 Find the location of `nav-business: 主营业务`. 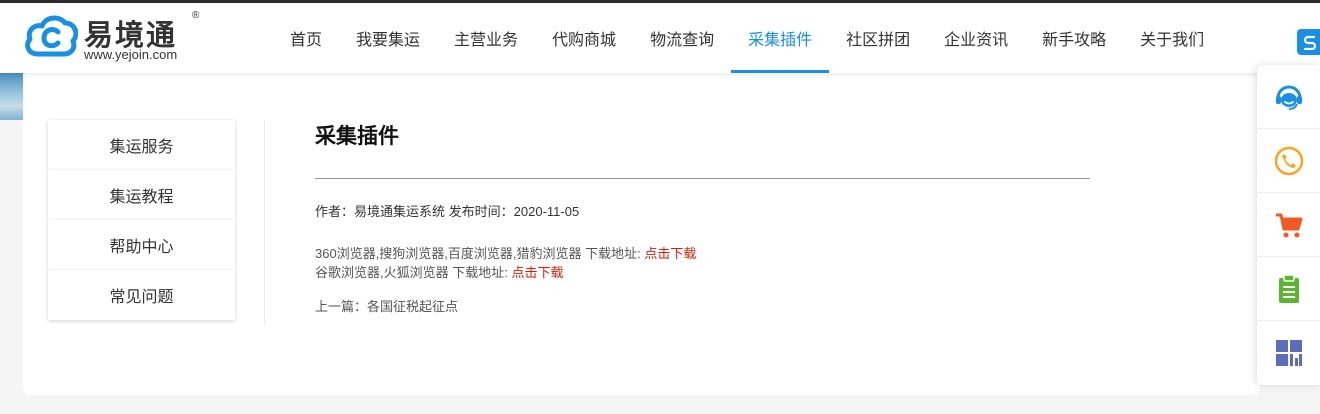

nav-business: 主营业务 is located at coordinates (486, 38).